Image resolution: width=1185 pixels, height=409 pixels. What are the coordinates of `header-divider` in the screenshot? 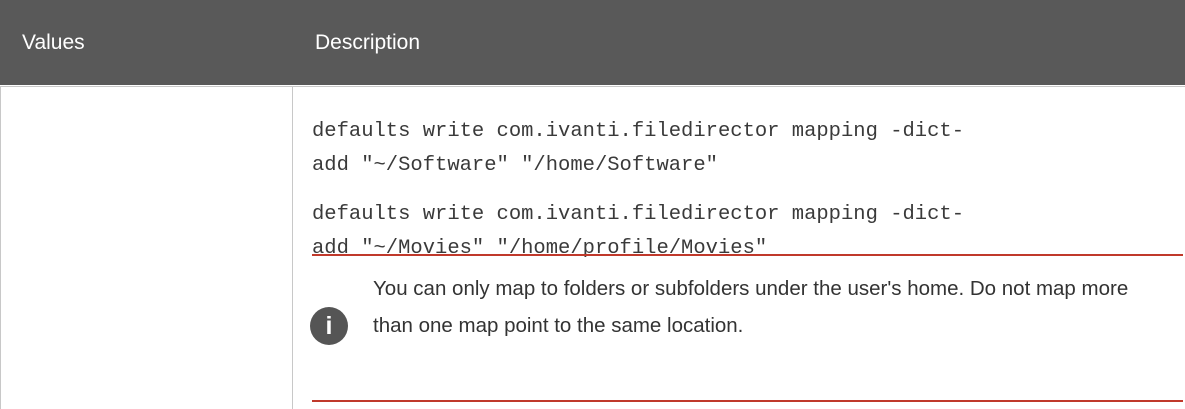 It's located at (592, 86).